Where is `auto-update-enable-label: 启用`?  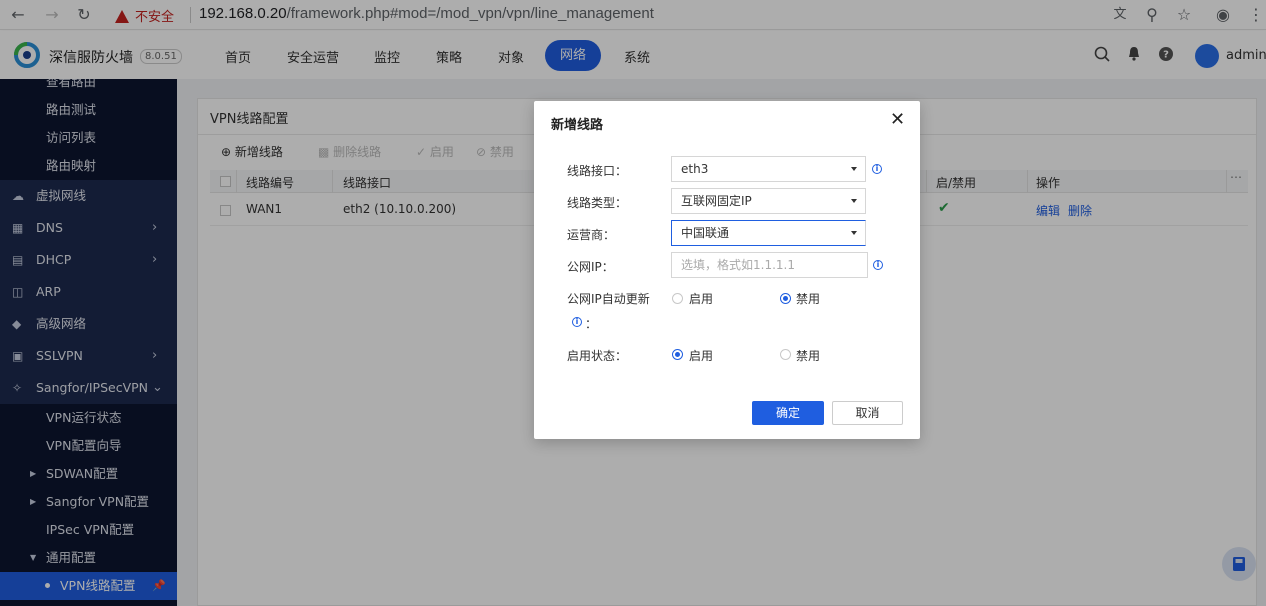
auto-update-enable-label: 启用 is located at coordinates (701, 298).